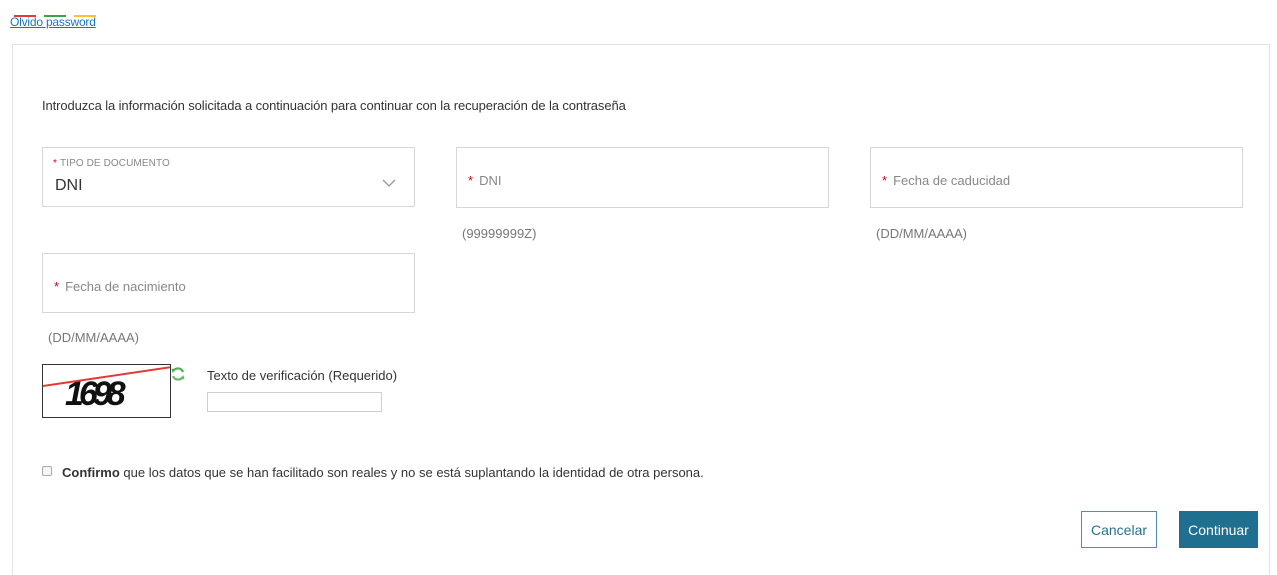  What do you see at coordinates (294, 402) in the screenshot?
I see `verification-text-input` at bounding box center [294, 402].